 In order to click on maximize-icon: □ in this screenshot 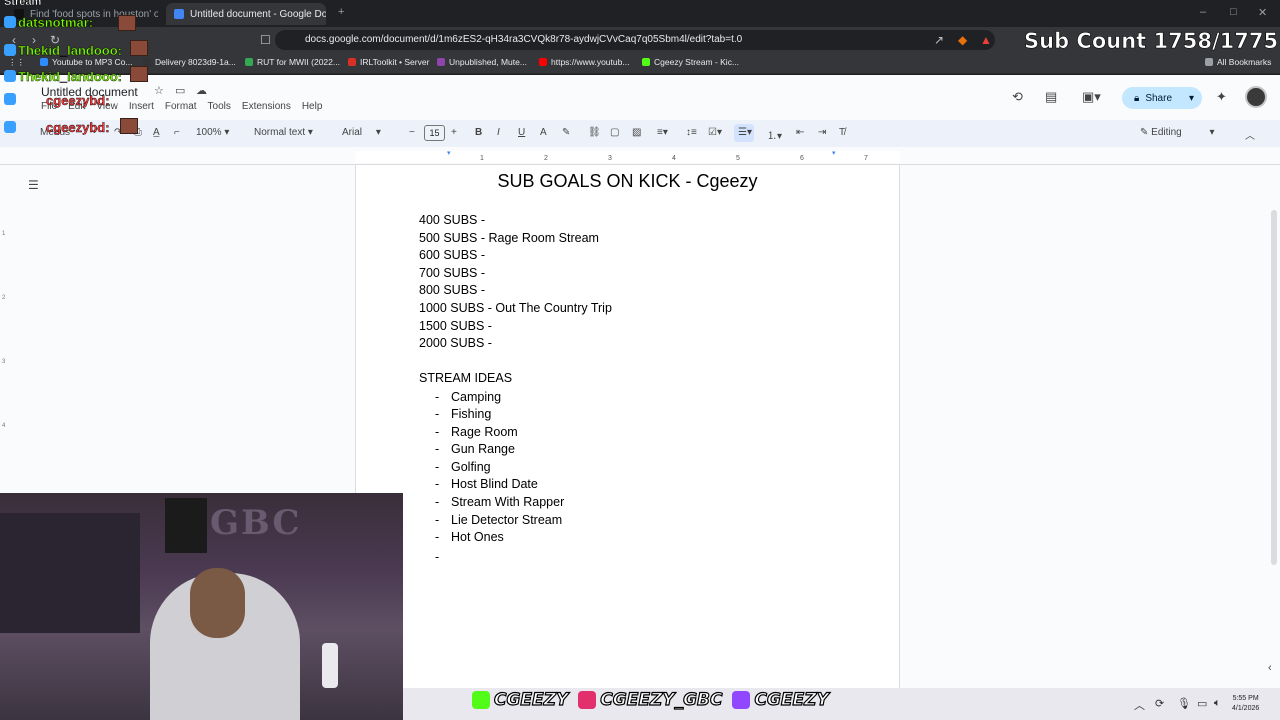, I will do `click(1233, 12)`.